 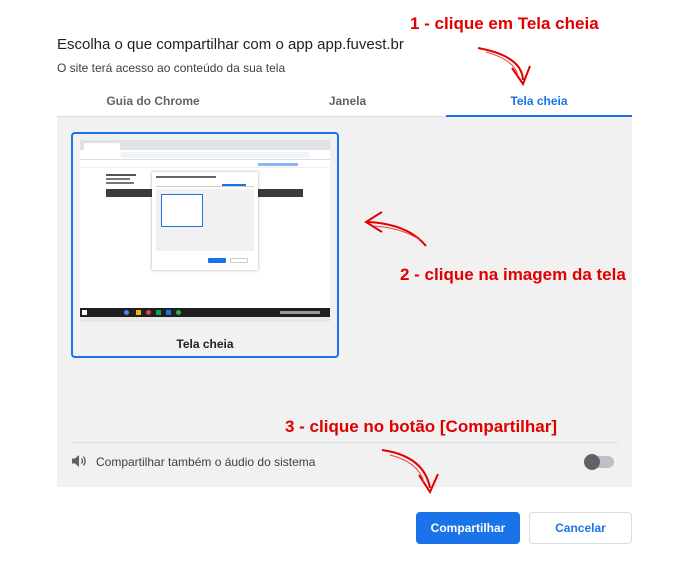 I want to click on preview-dialog-active-tab, so click(x=234, y=185).